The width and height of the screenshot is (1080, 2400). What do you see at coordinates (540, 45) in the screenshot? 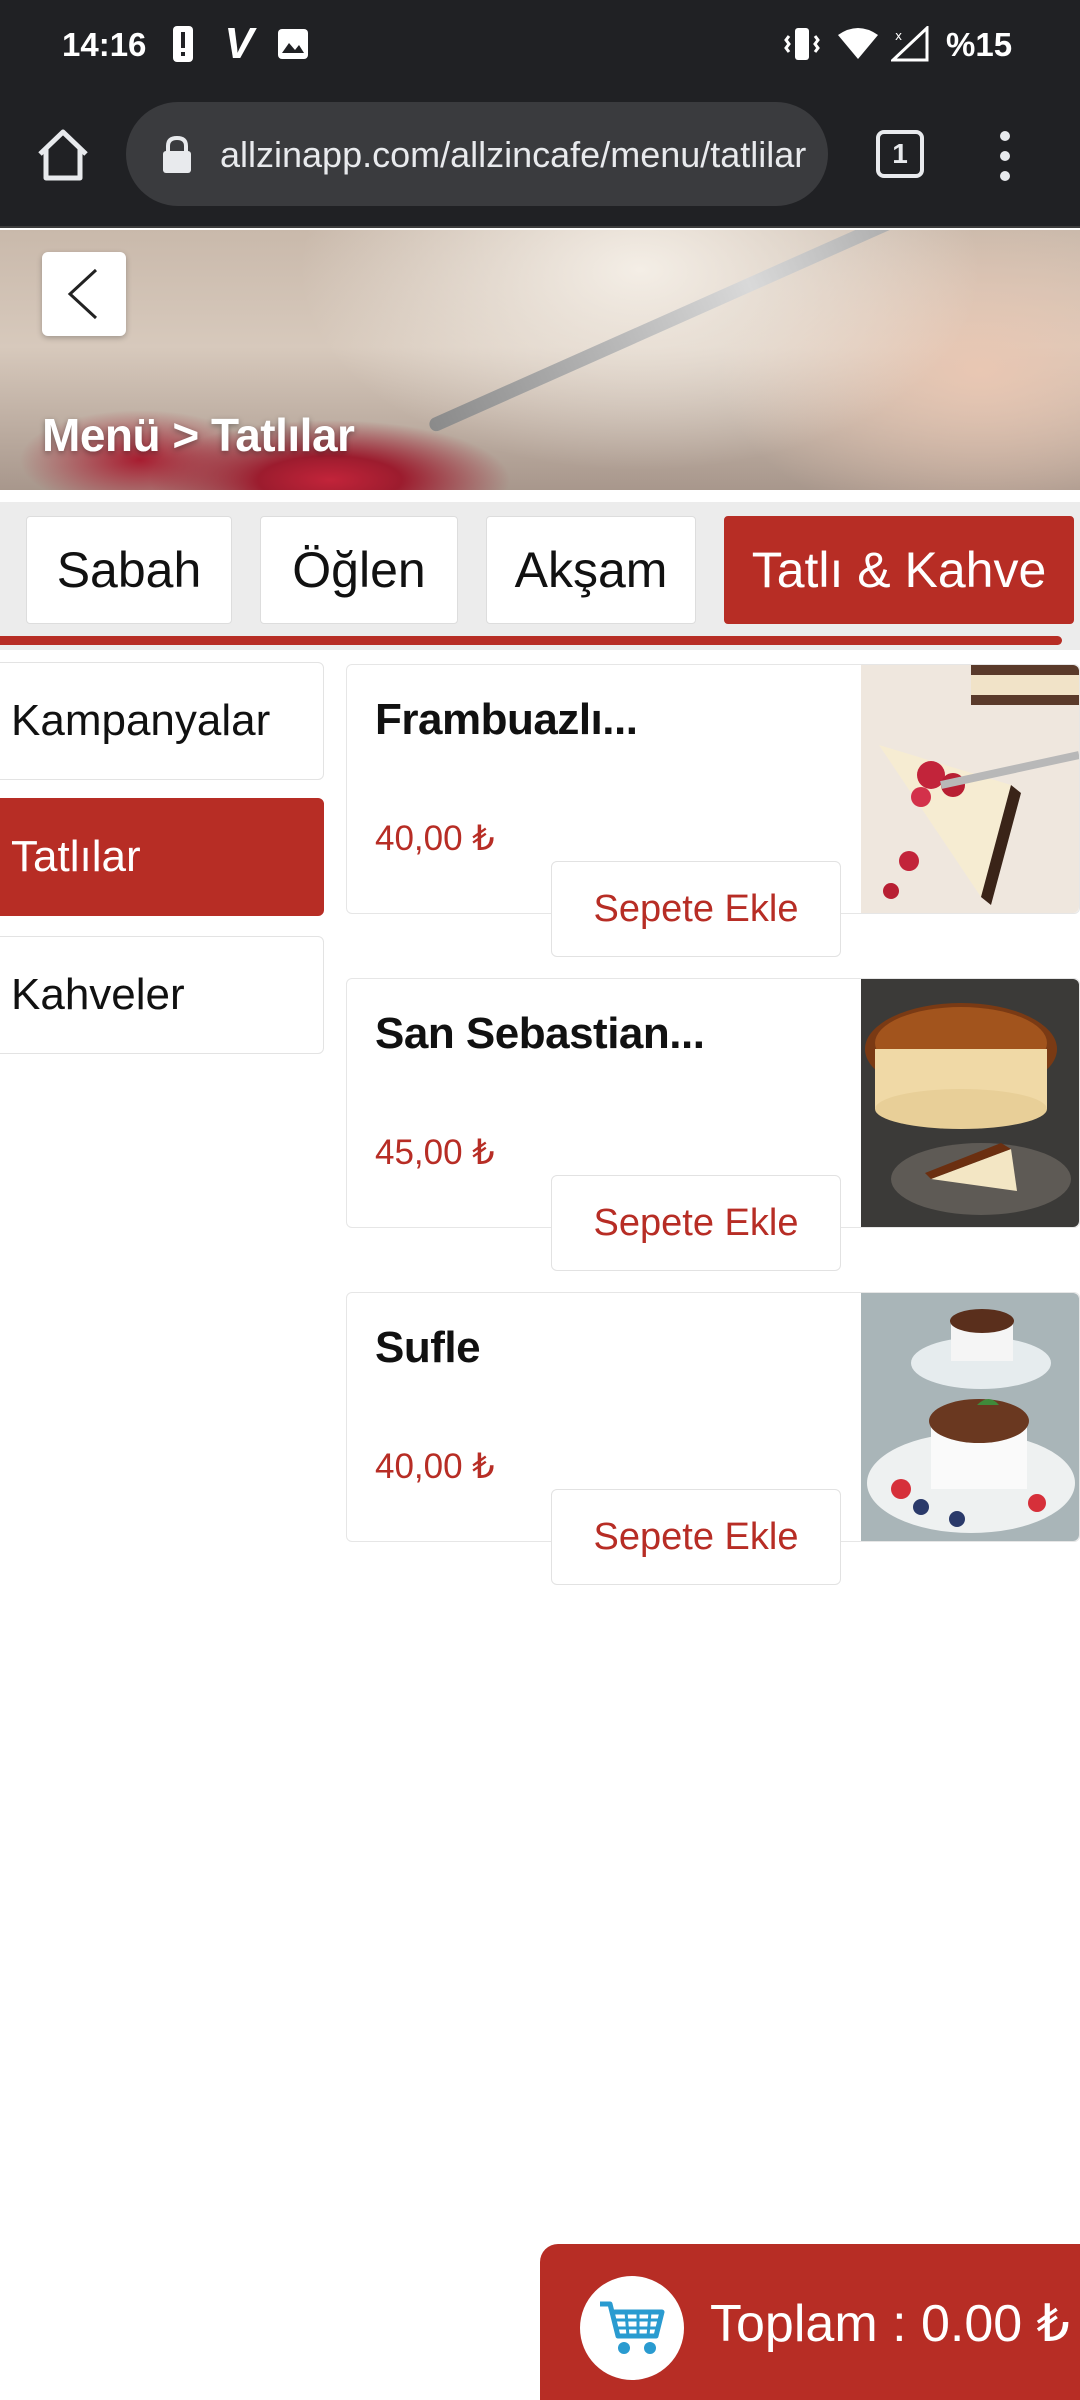
I see `status-bar: 14:16 V x %15` at bounding box center [540, 45].